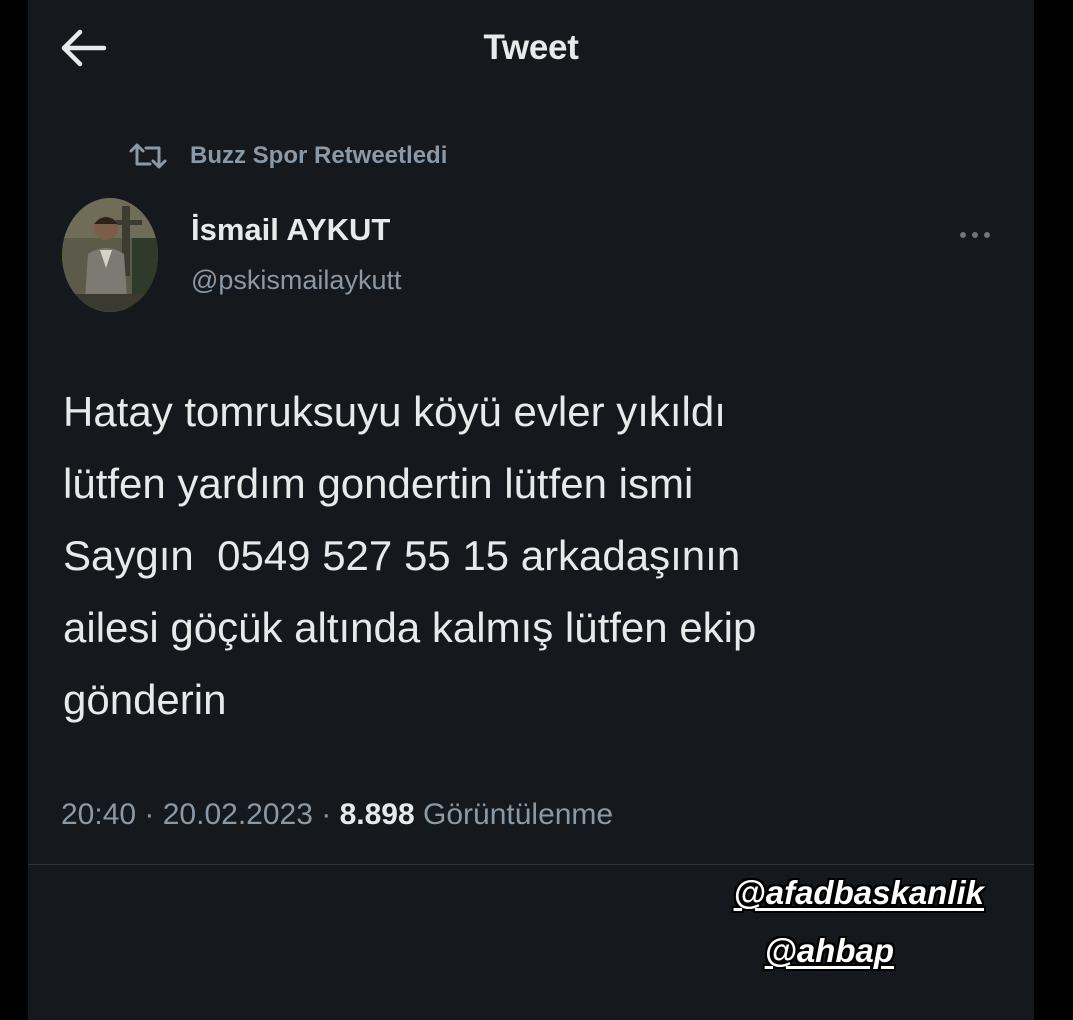  I want to click on more-horizontal-icon, so click(975, 235).